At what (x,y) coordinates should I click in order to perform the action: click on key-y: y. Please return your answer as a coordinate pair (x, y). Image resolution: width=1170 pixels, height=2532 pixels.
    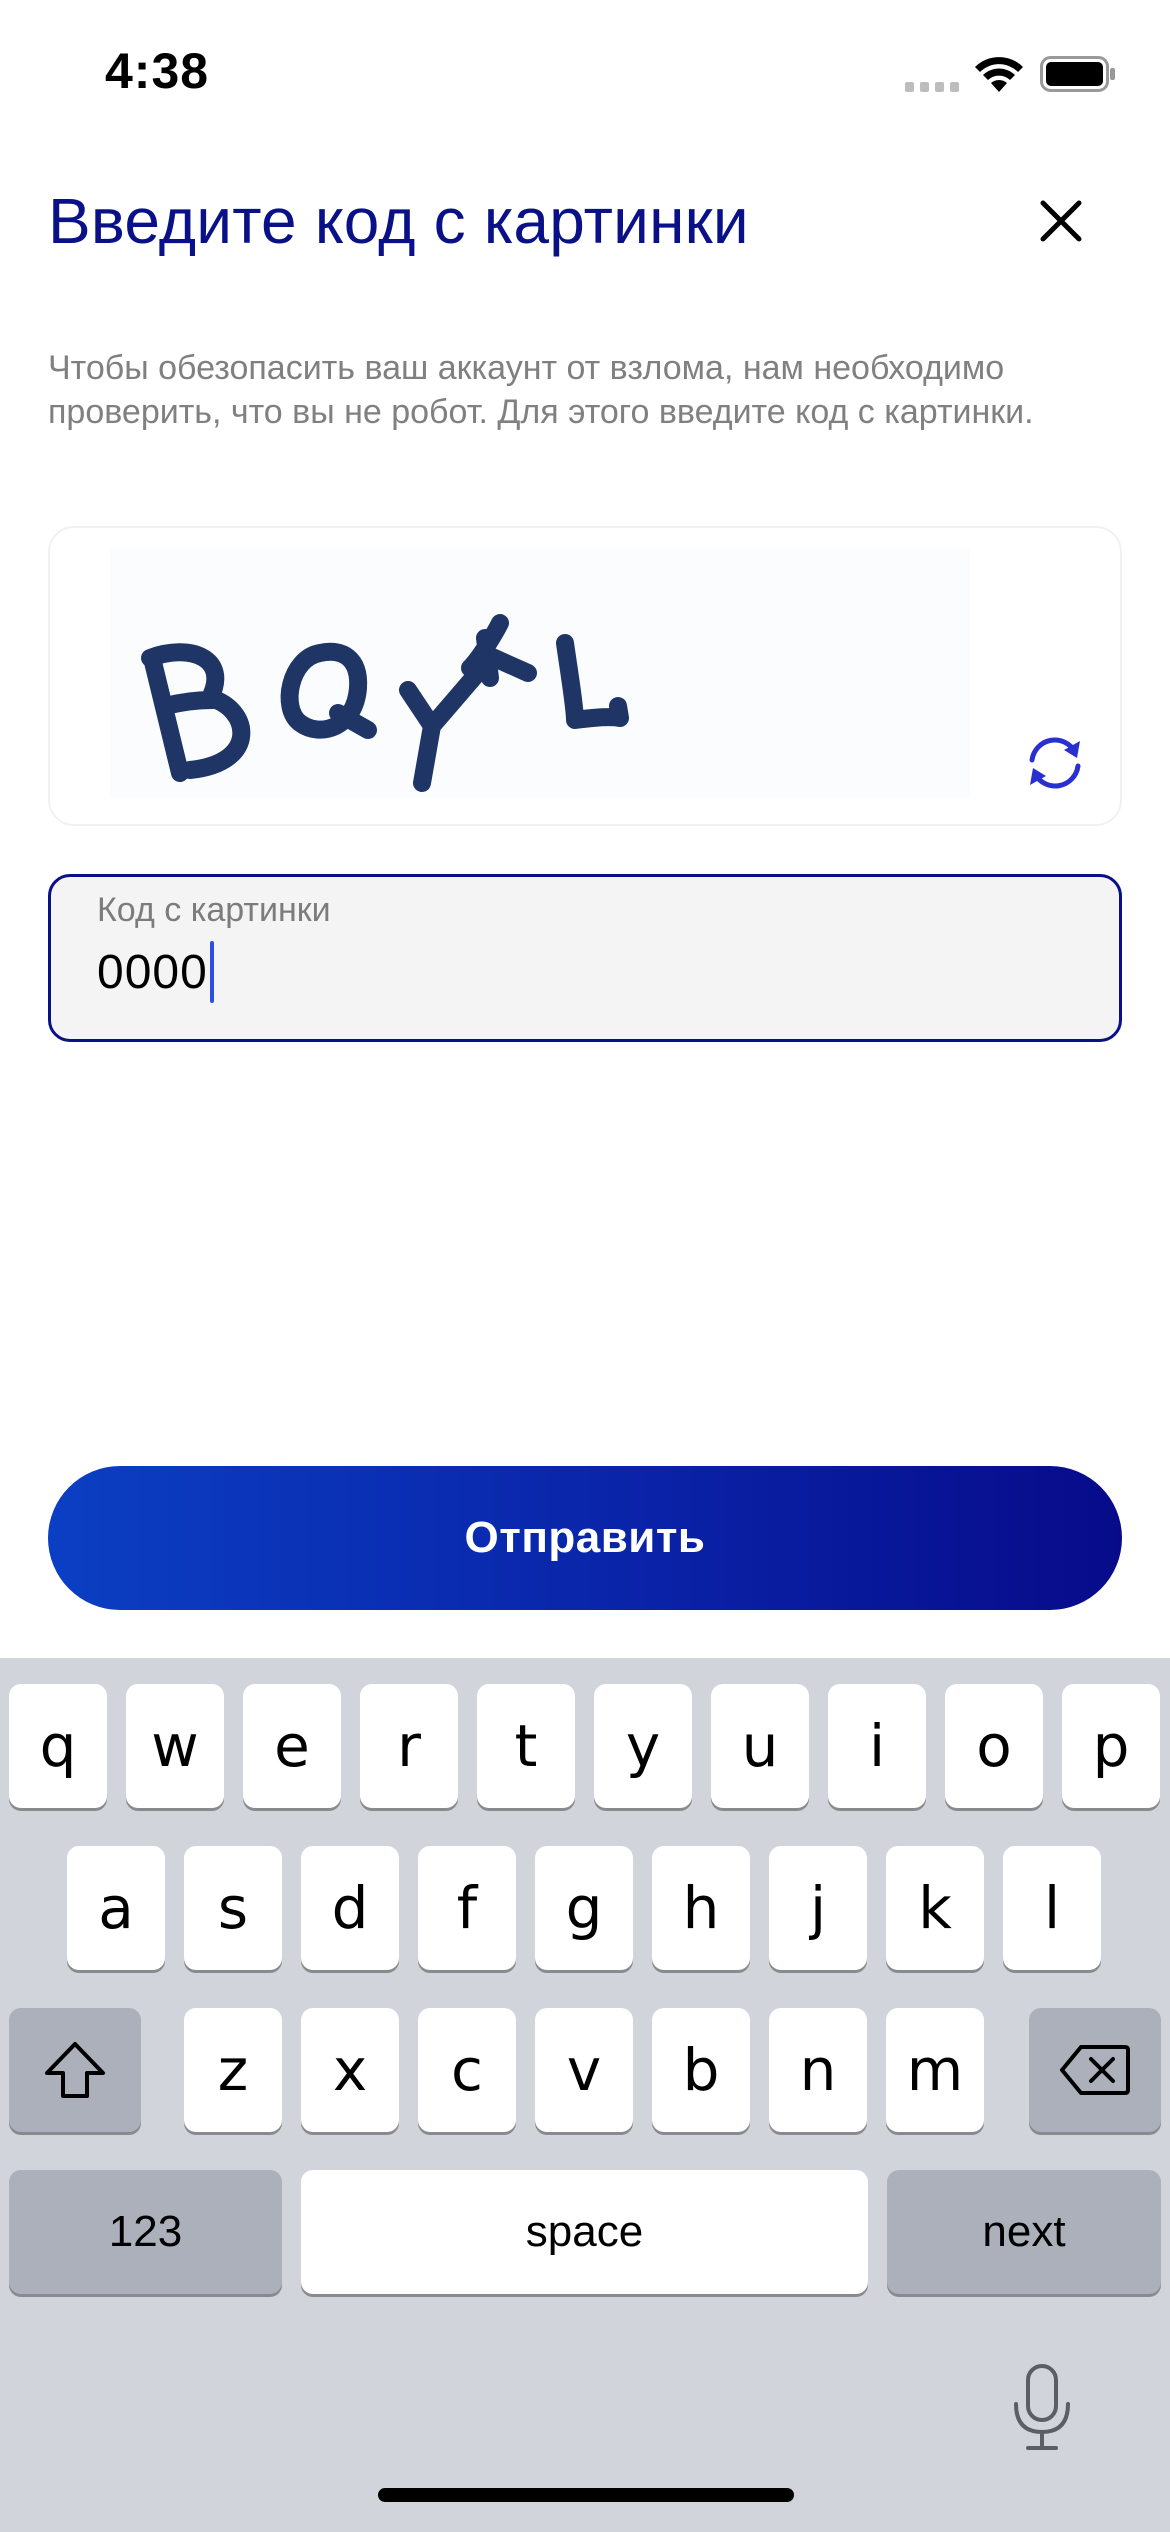
    Looking at the image, I should click on (643, 1746).